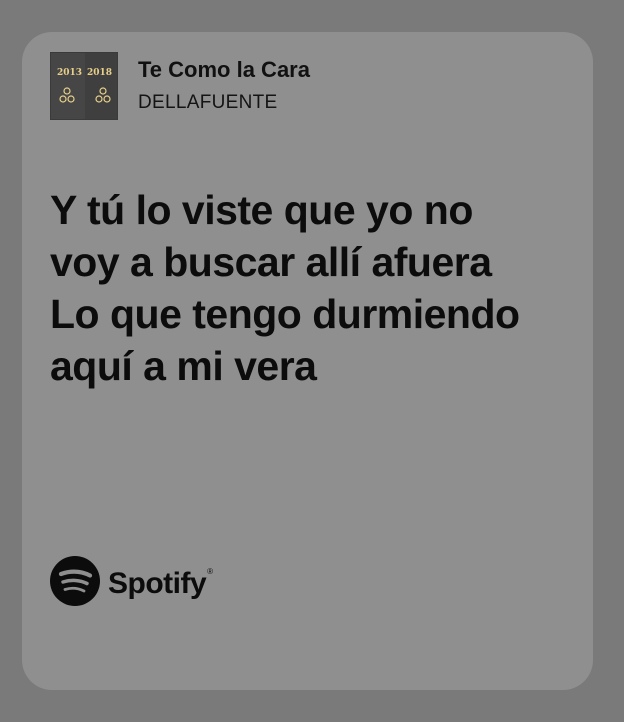  Describe the element at coordinates (160, 583) in the screenshot. I see `spotify-wordmark: Spotify®` at that location.